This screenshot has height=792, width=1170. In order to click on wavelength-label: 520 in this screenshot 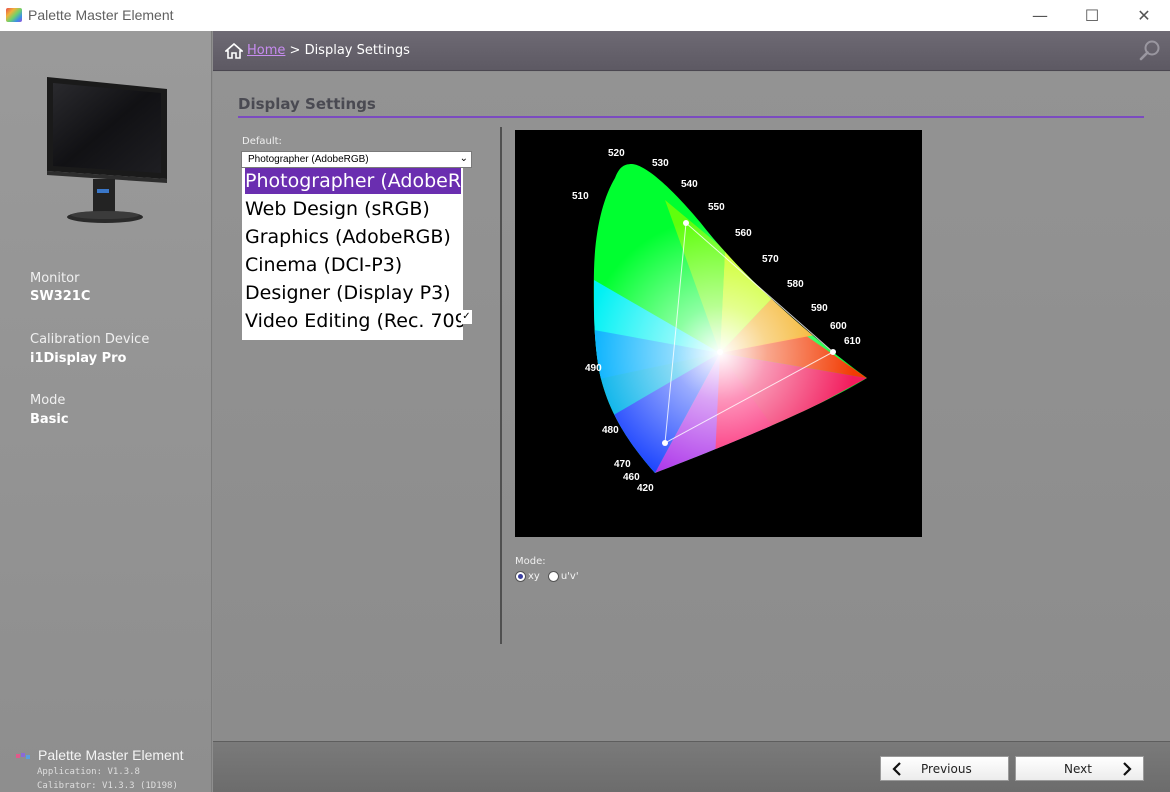, I will do `click(616, 153)`.